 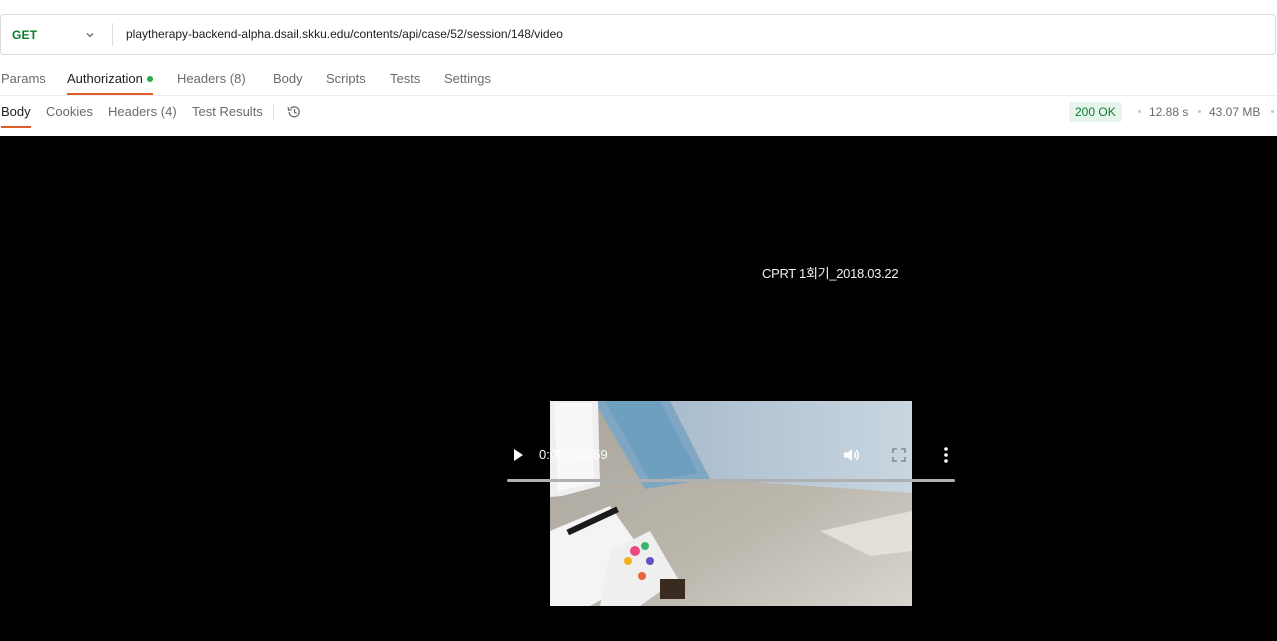 I want to click on status-dot-icon, so click(x=149, y=78).